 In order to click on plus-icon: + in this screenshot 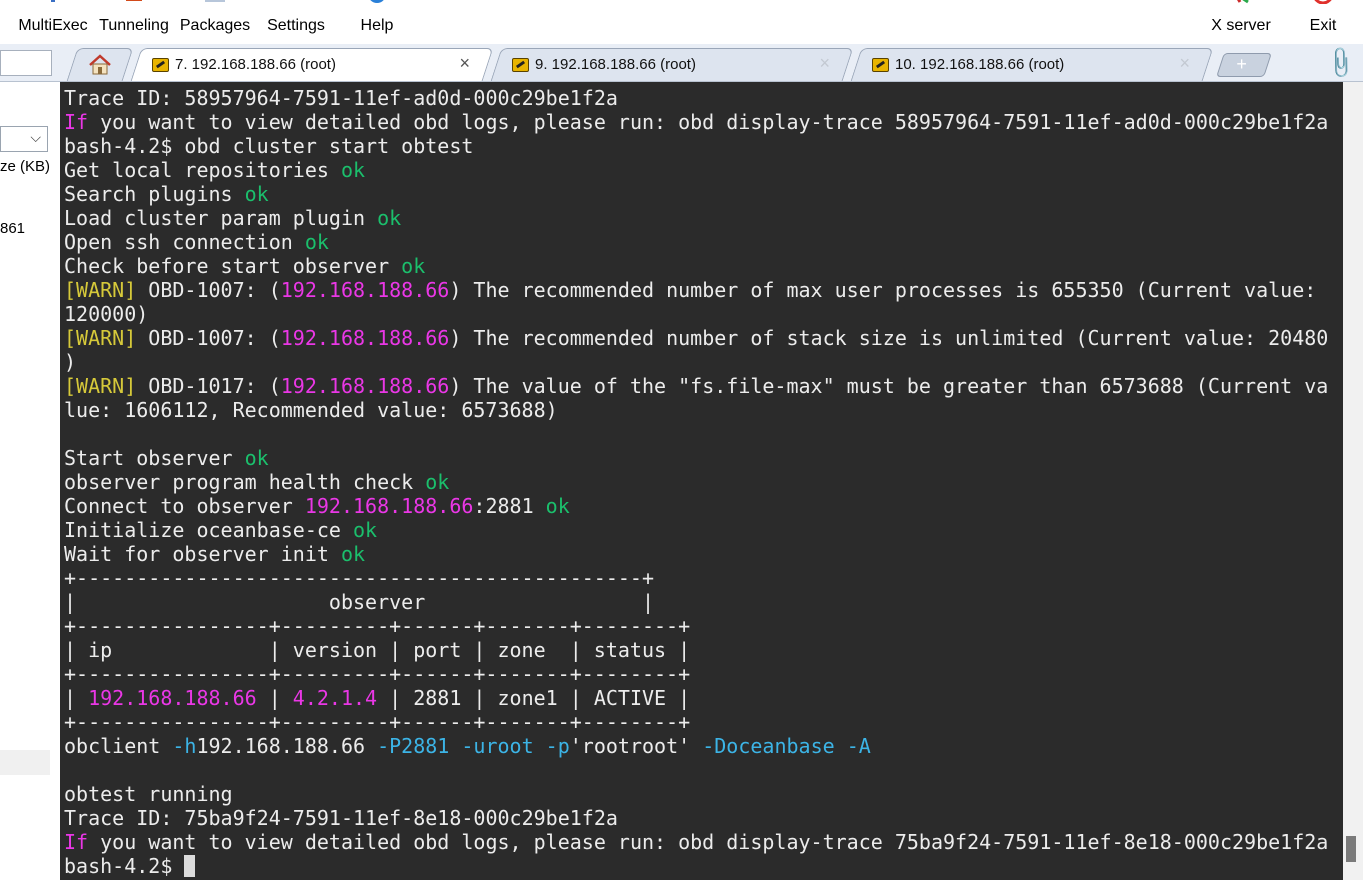, I will do `click(1241, 64)`.